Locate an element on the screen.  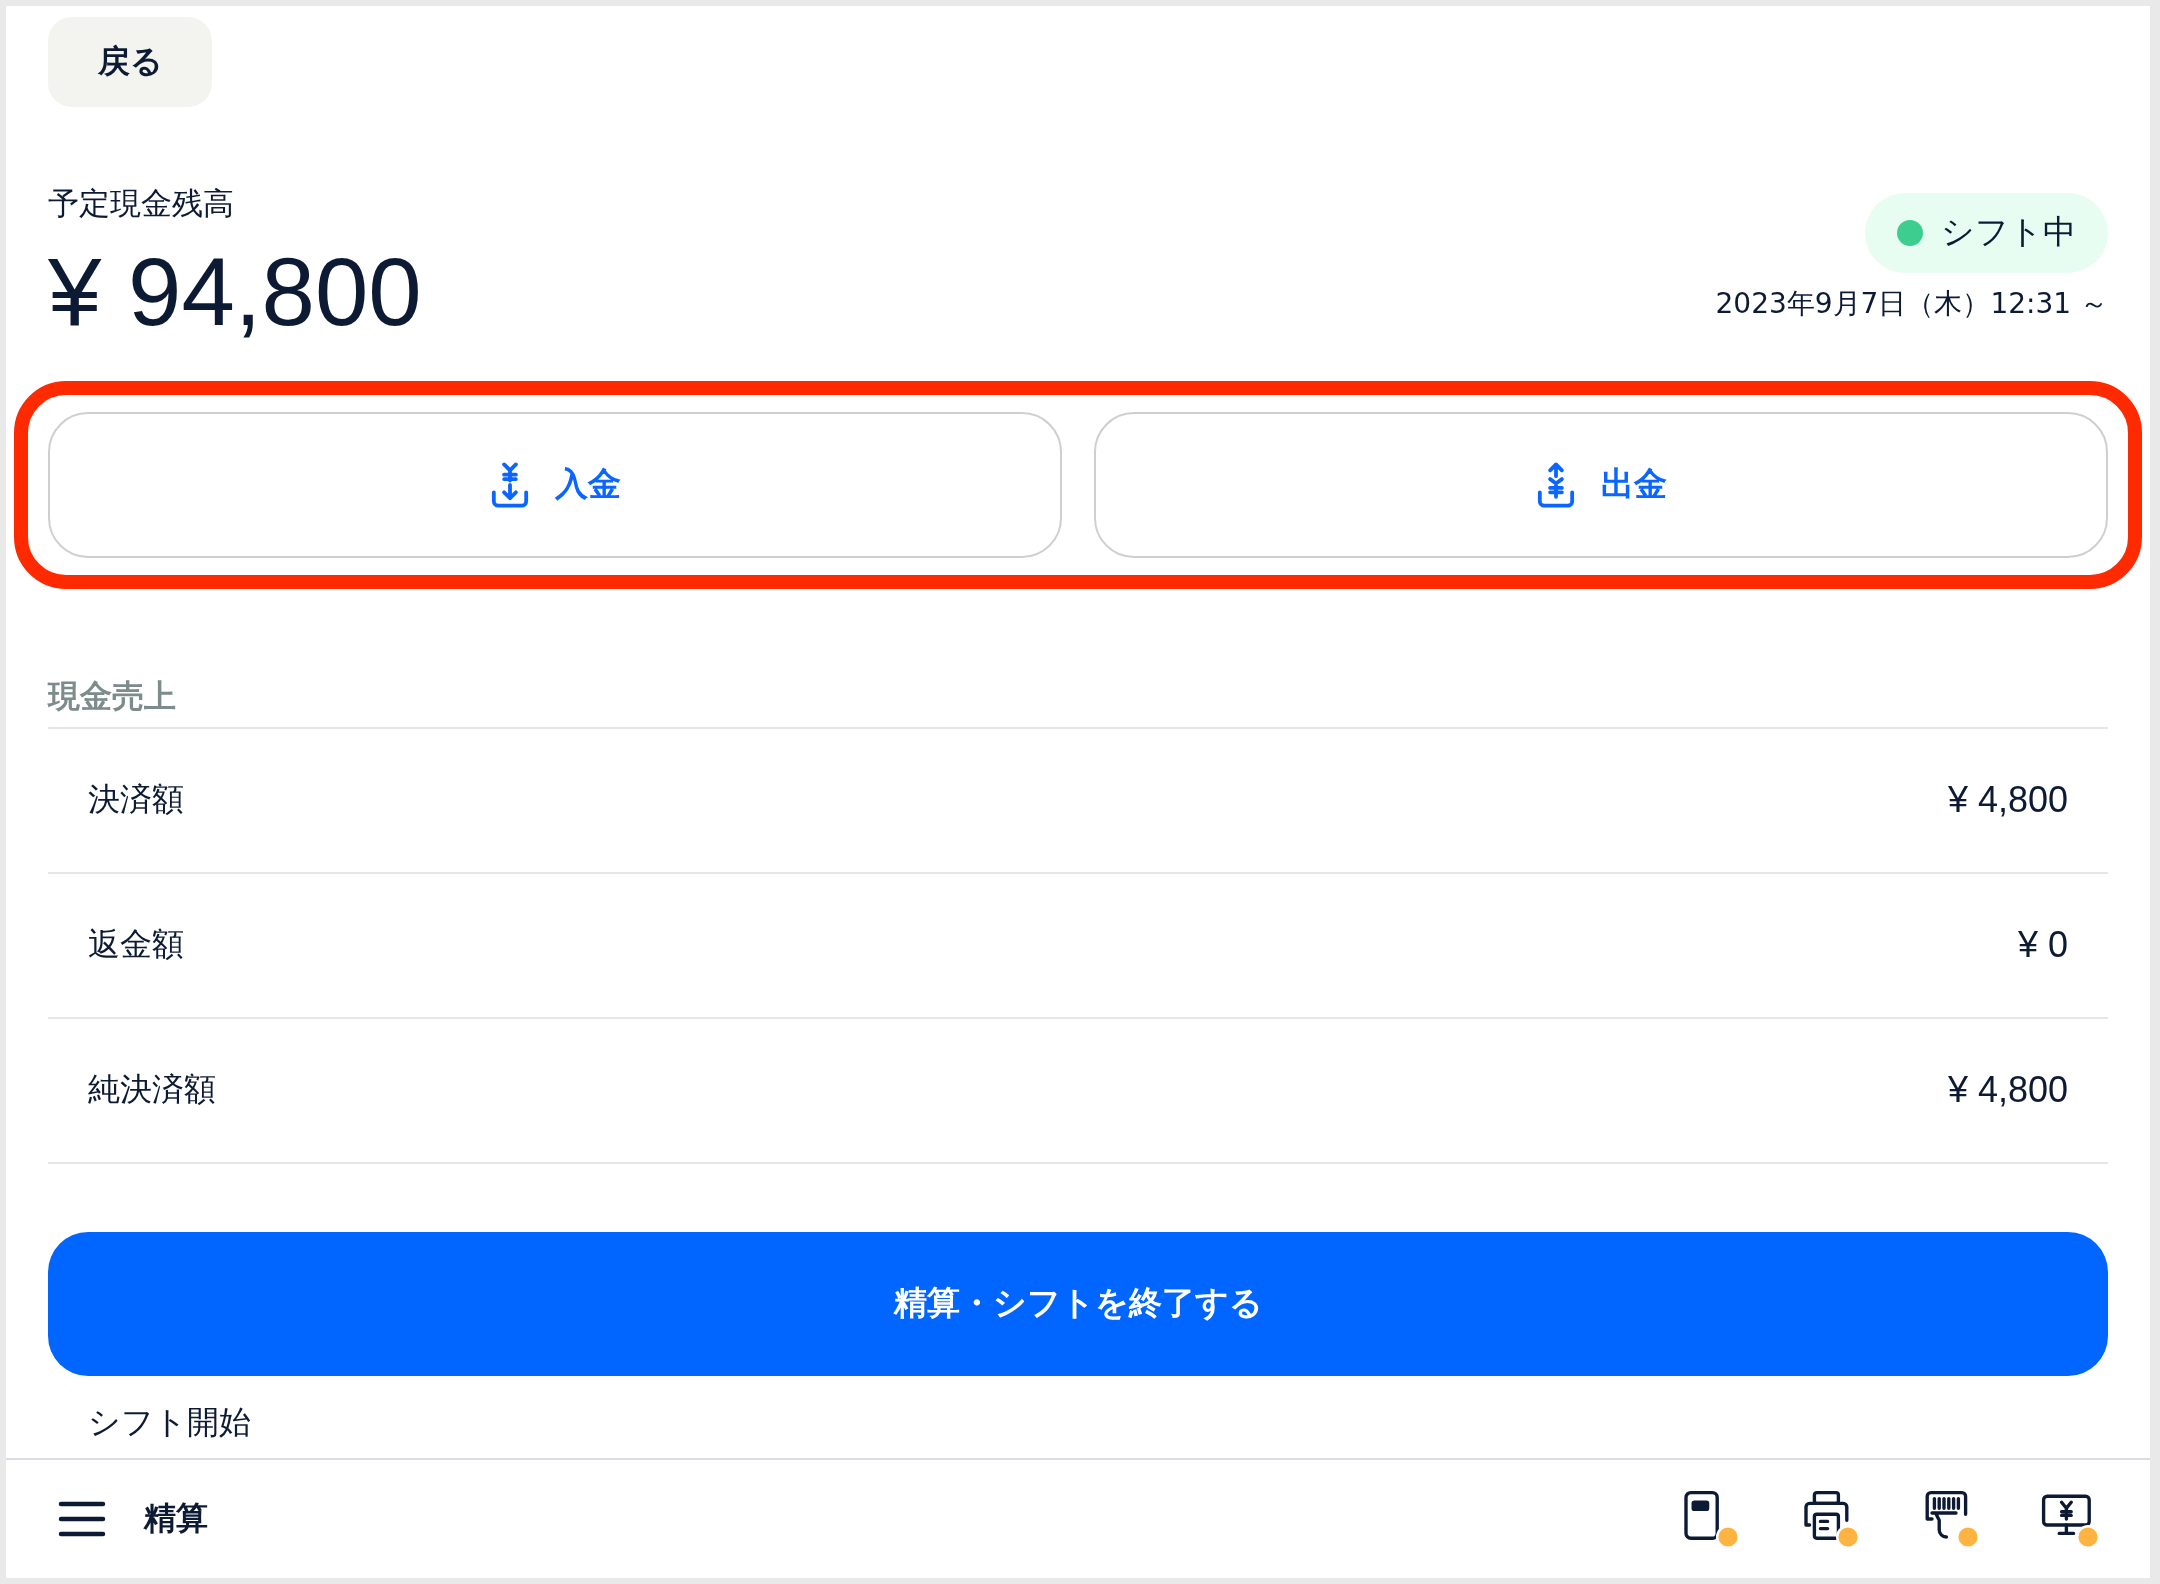
withdraw-button: 出金 is located at coordinates (1601, 484).